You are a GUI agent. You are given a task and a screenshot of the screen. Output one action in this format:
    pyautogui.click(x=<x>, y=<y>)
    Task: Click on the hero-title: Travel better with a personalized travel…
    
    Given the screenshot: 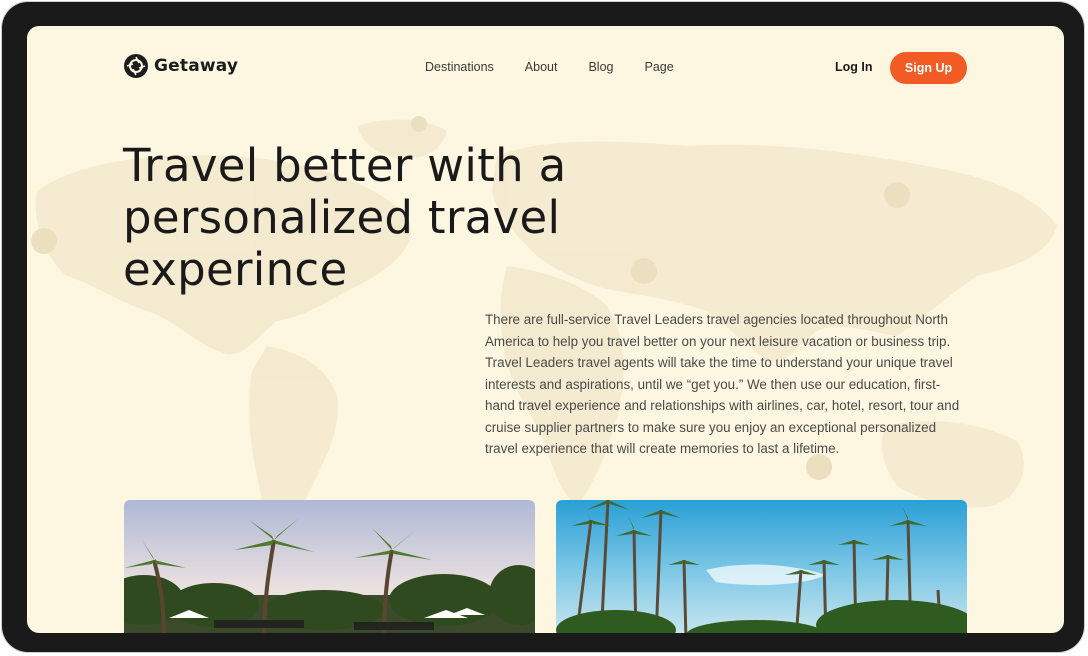 What is the action you would take?
    pyautogui.click(x=383, y=218)
    